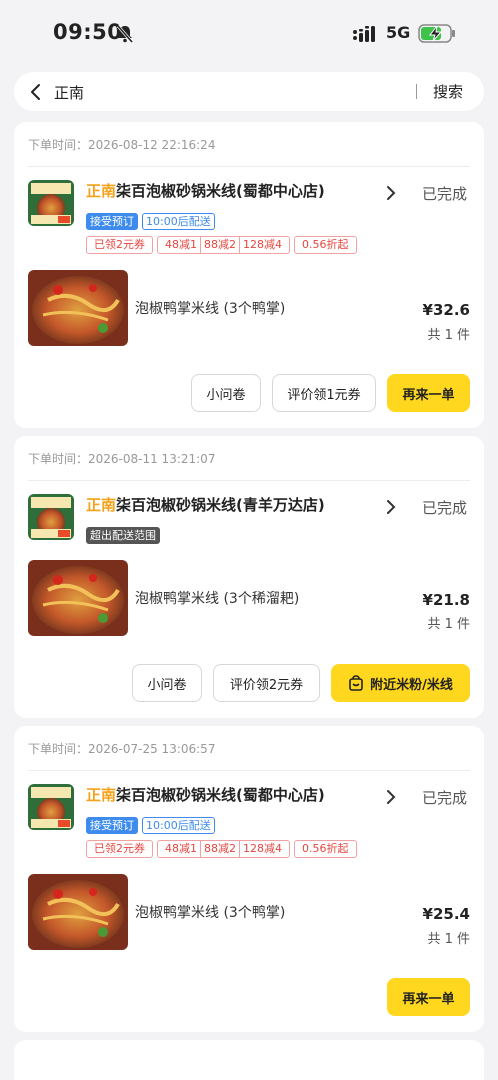 Image resolution: width=498 pixels, height=1080 pixels. What do you see at coordinates (356, 683) in the screenshot?
I see `shopping-bag-icon` at bounding box center [356, 683].